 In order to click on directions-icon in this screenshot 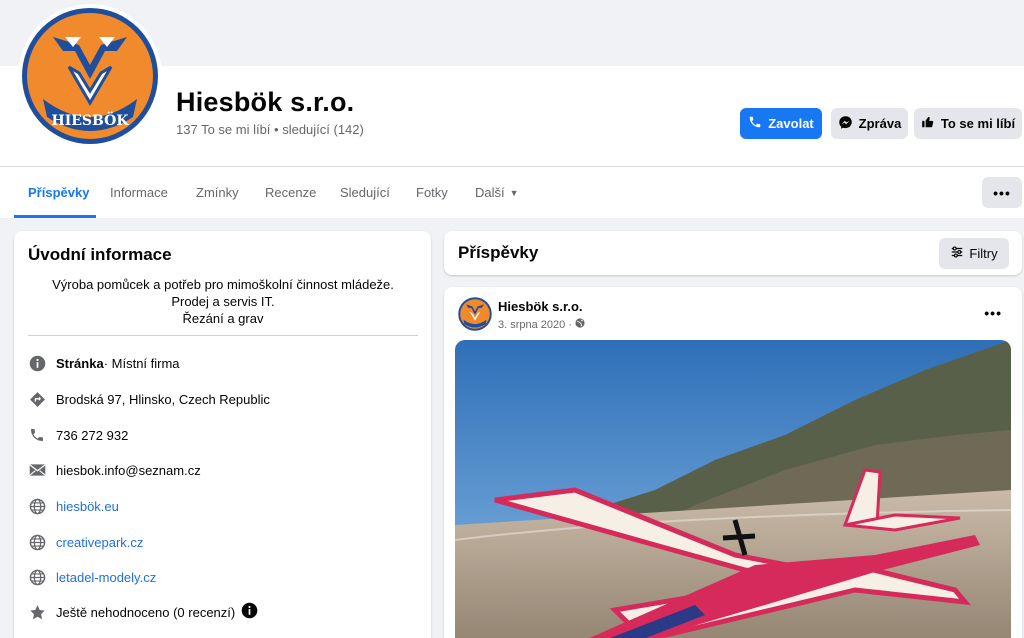, I will do `click(37, 399)`.